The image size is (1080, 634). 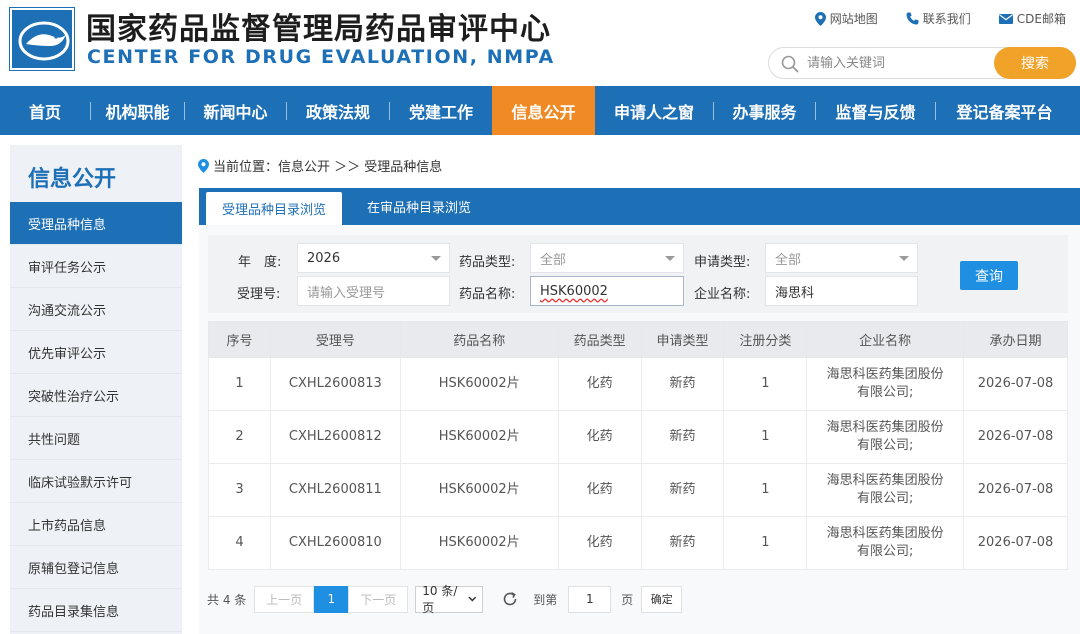 What do you see at coordinates (487, 294) in the screenshot?
I see `drug-name-label: 药品名称:` at bounding box center [487, 294].